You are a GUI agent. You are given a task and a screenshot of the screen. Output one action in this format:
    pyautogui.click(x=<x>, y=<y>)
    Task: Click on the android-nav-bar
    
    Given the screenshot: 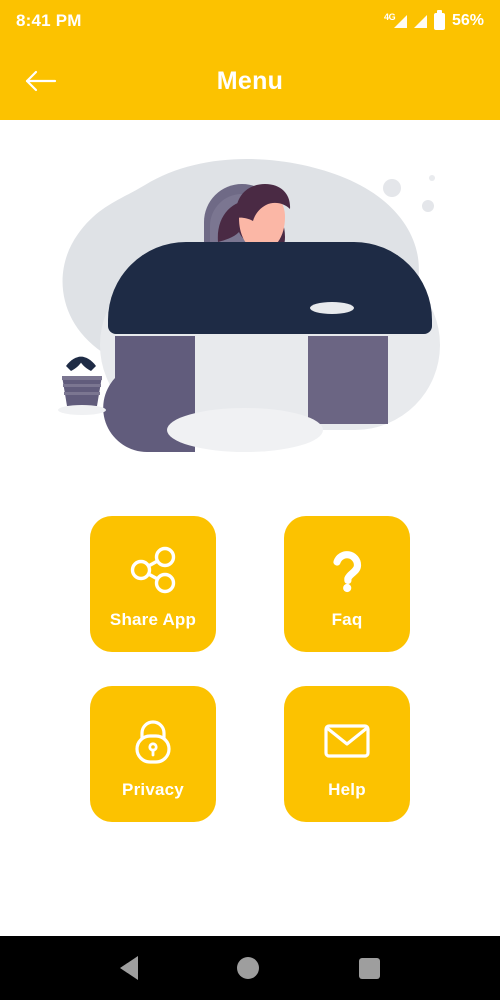 What is the action you would take?
    pyautogui.click(x=250, y=968)
    